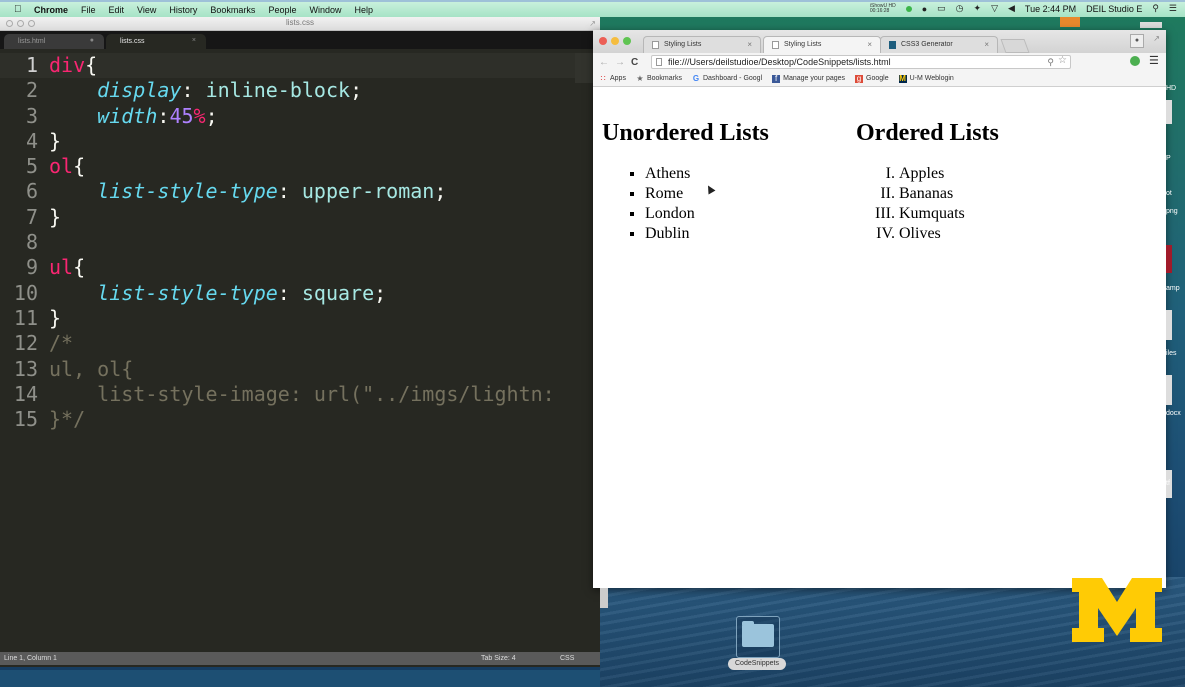  I want to click on desktop-file-label: P, so click(1168, 158).